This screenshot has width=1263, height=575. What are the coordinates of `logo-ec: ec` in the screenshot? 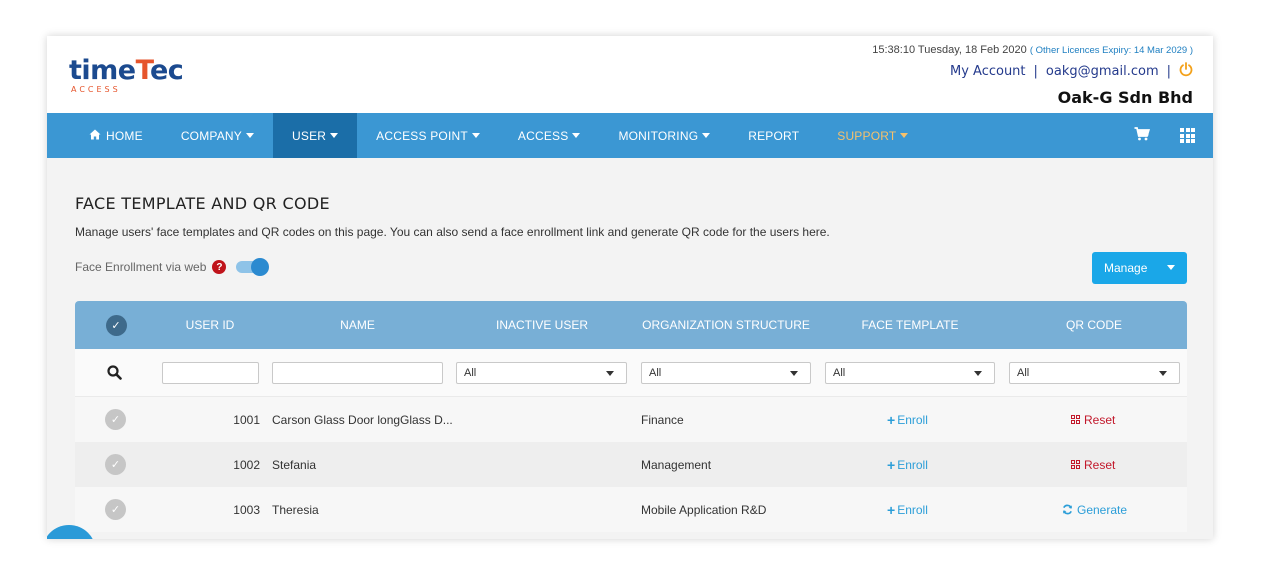 It's located at (166, 70).